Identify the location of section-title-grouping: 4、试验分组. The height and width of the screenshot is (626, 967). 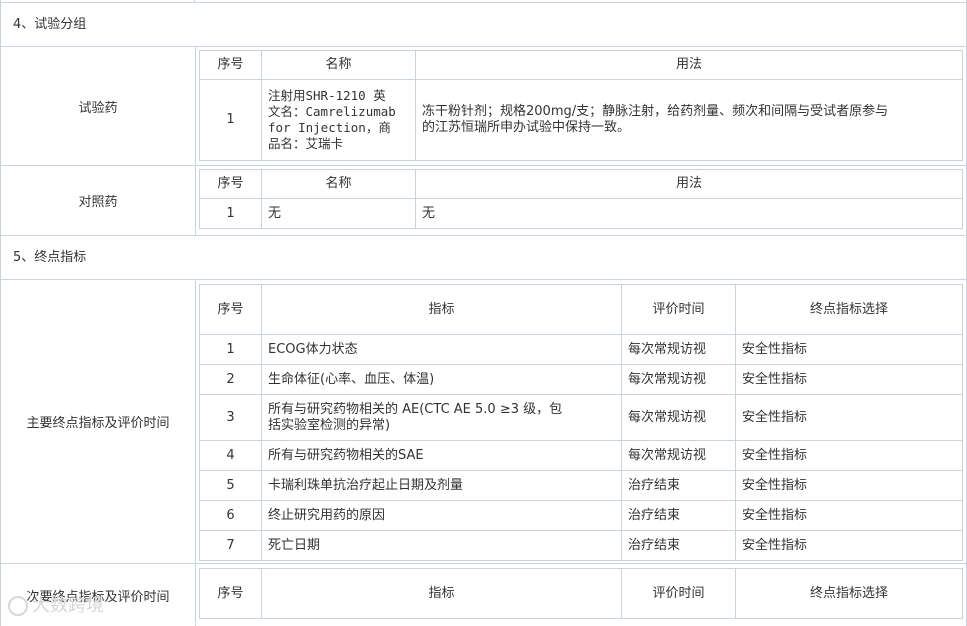
(483, 25).